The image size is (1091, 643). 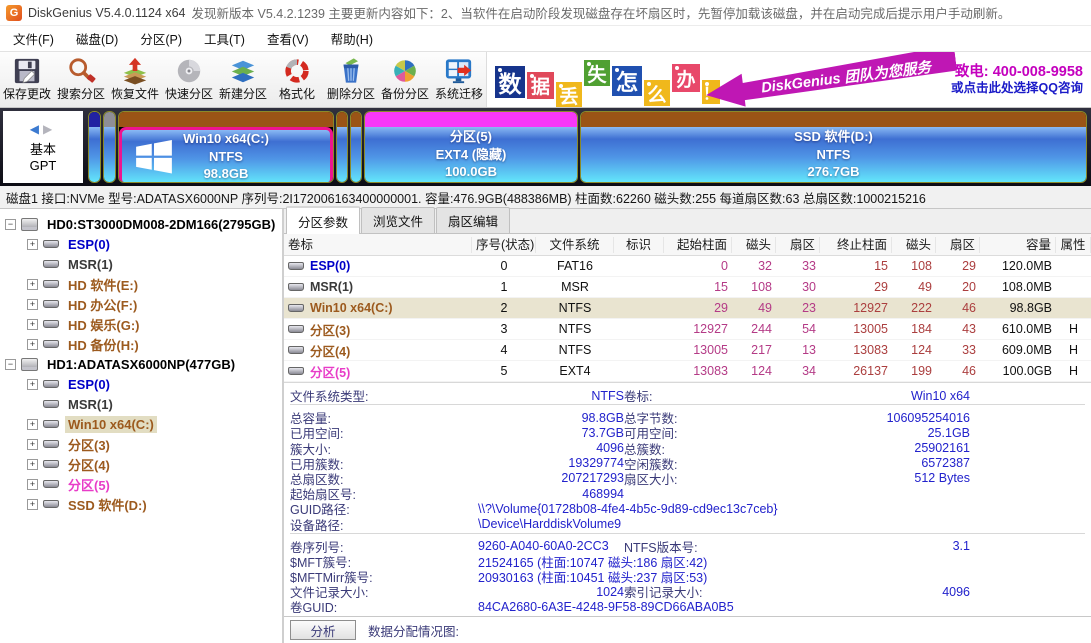 I want to click on cell-es: 46, so click(x=969, y=308).